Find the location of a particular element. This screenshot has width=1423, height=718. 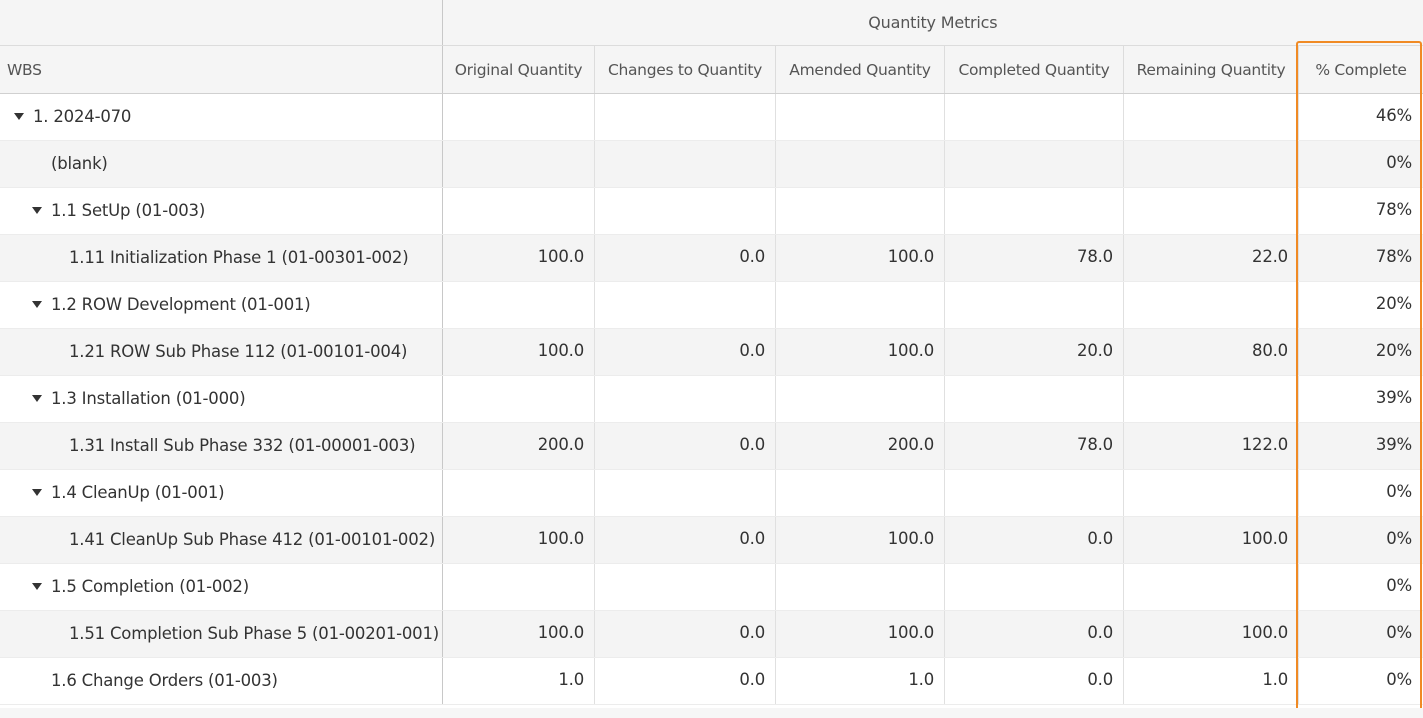

percent-complete-cell: 46% is located at coordinates (1393, 115).